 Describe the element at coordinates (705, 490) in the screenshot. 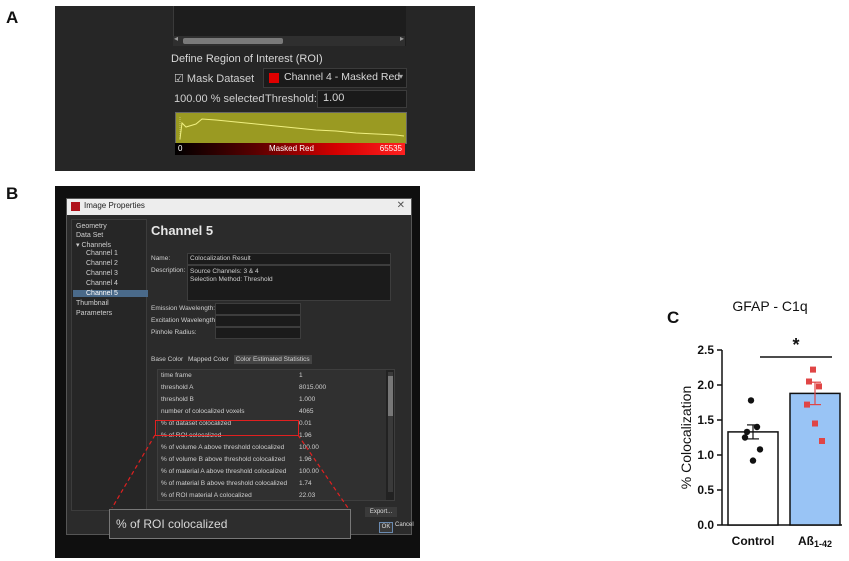

I see `y-tick-label: 0.5` at that location.